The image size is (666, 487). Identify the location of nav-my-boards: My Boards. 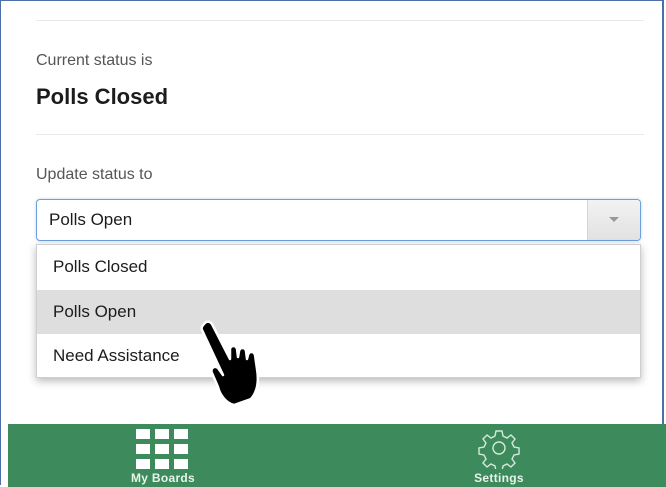
(163, 455).